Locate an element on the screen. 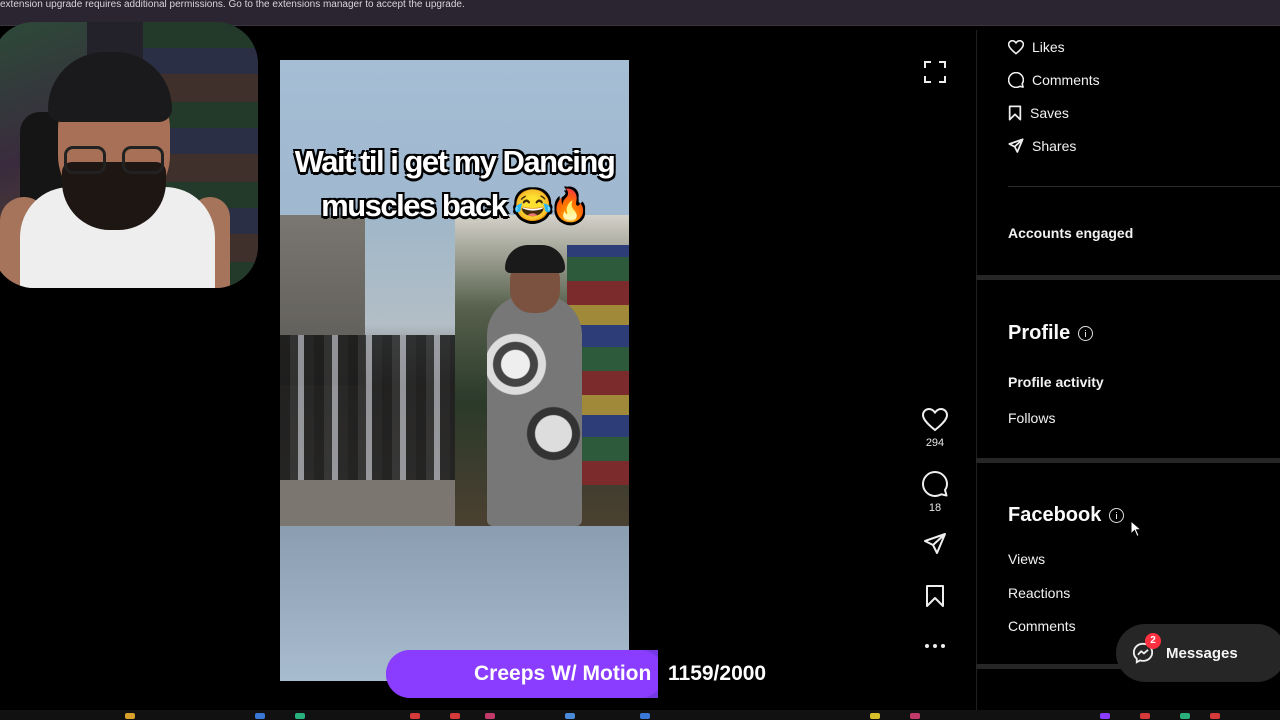 The width and height of the screenshot is (1280, 720). facebook-heading-text: Facebook is located at coordinates (1055, 515).